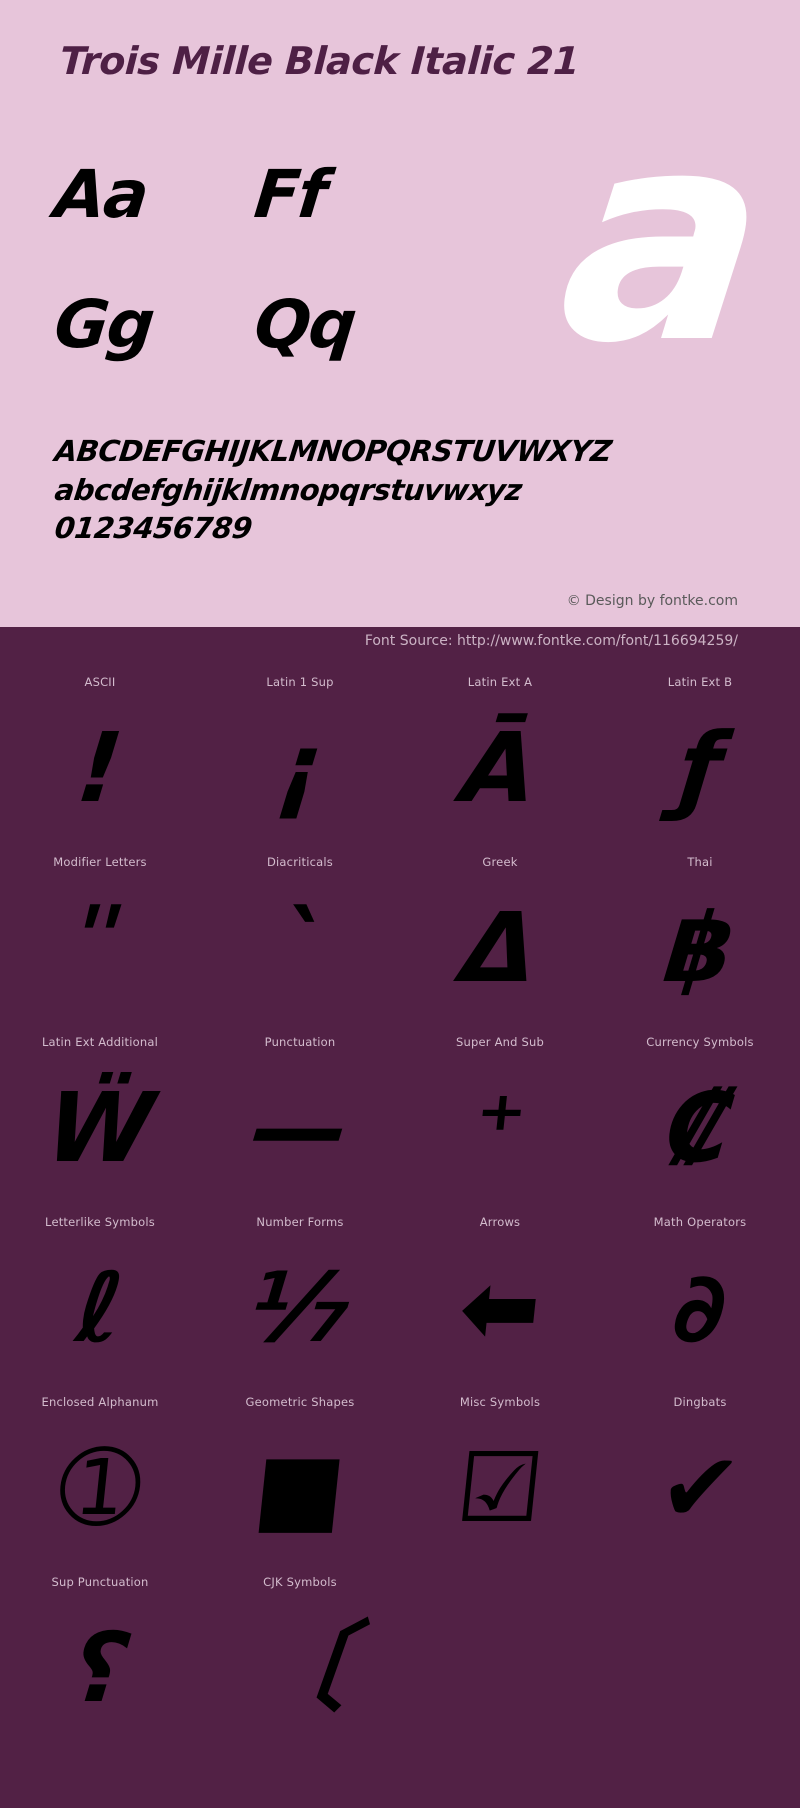 The image size is (800, 1808). What do you see at coordinates (300, 948) in the screenshot?
I see `unicode-block-glyph: `` at bounding box center [300, 948].